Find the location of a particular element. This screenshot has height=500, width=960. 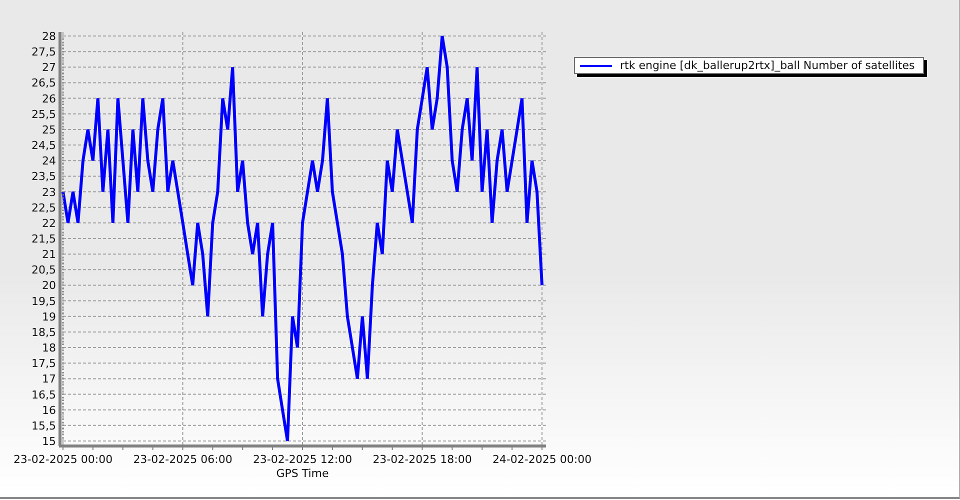

y-tick-label: 18 is located at coordinates (49, 348).